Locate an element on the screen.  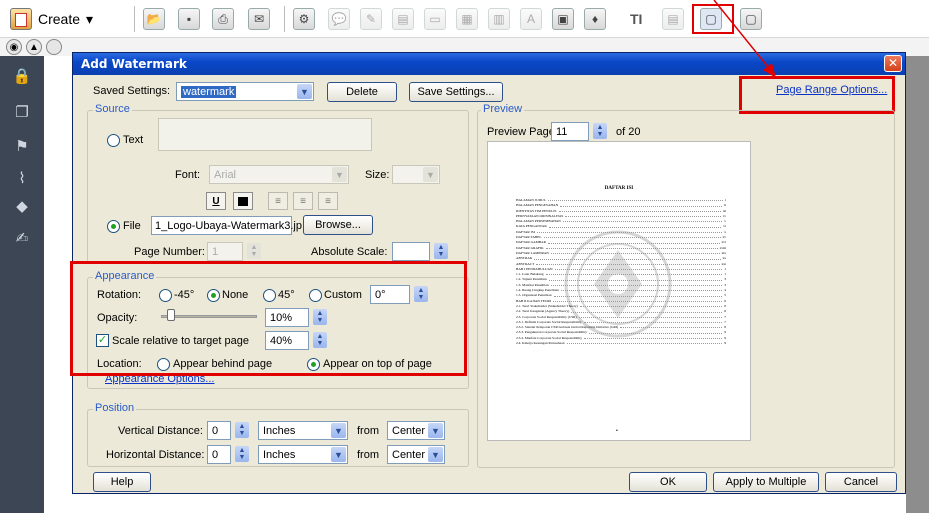
file-source-radio is located at coordinates (113, 226).